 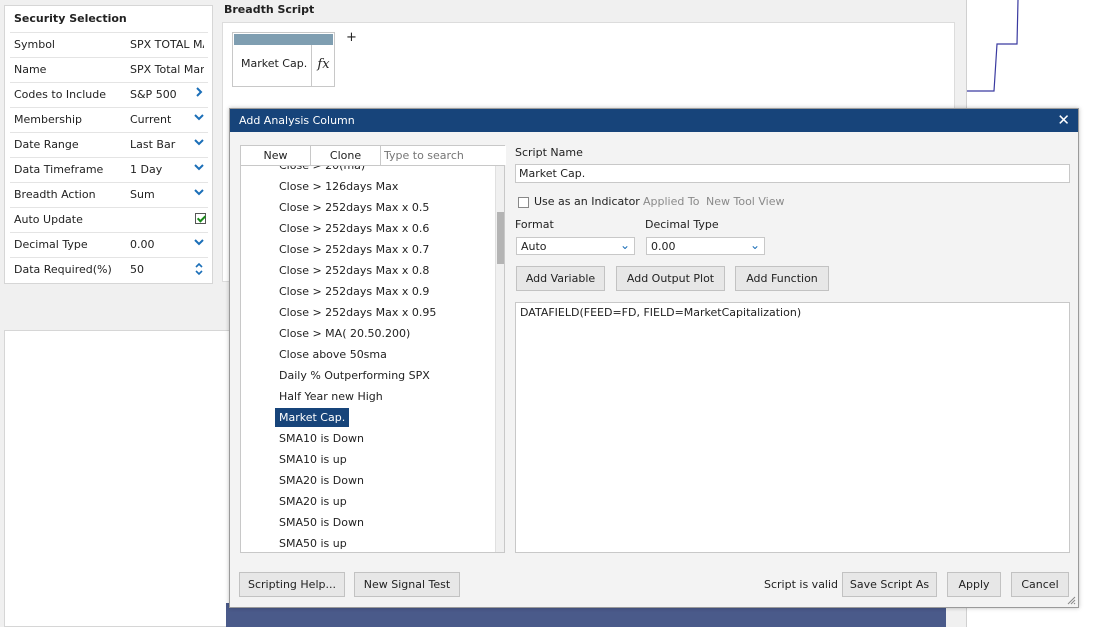 I want to click on script-name-input, so click(x=792, y=173).